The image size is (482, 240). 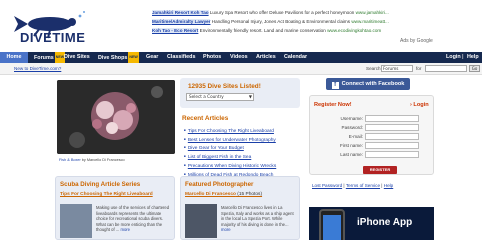 What do you see at coordinates (44, 58) in the screenshot?
I see `nav-label: Forums` at bounding box center [44, 58].